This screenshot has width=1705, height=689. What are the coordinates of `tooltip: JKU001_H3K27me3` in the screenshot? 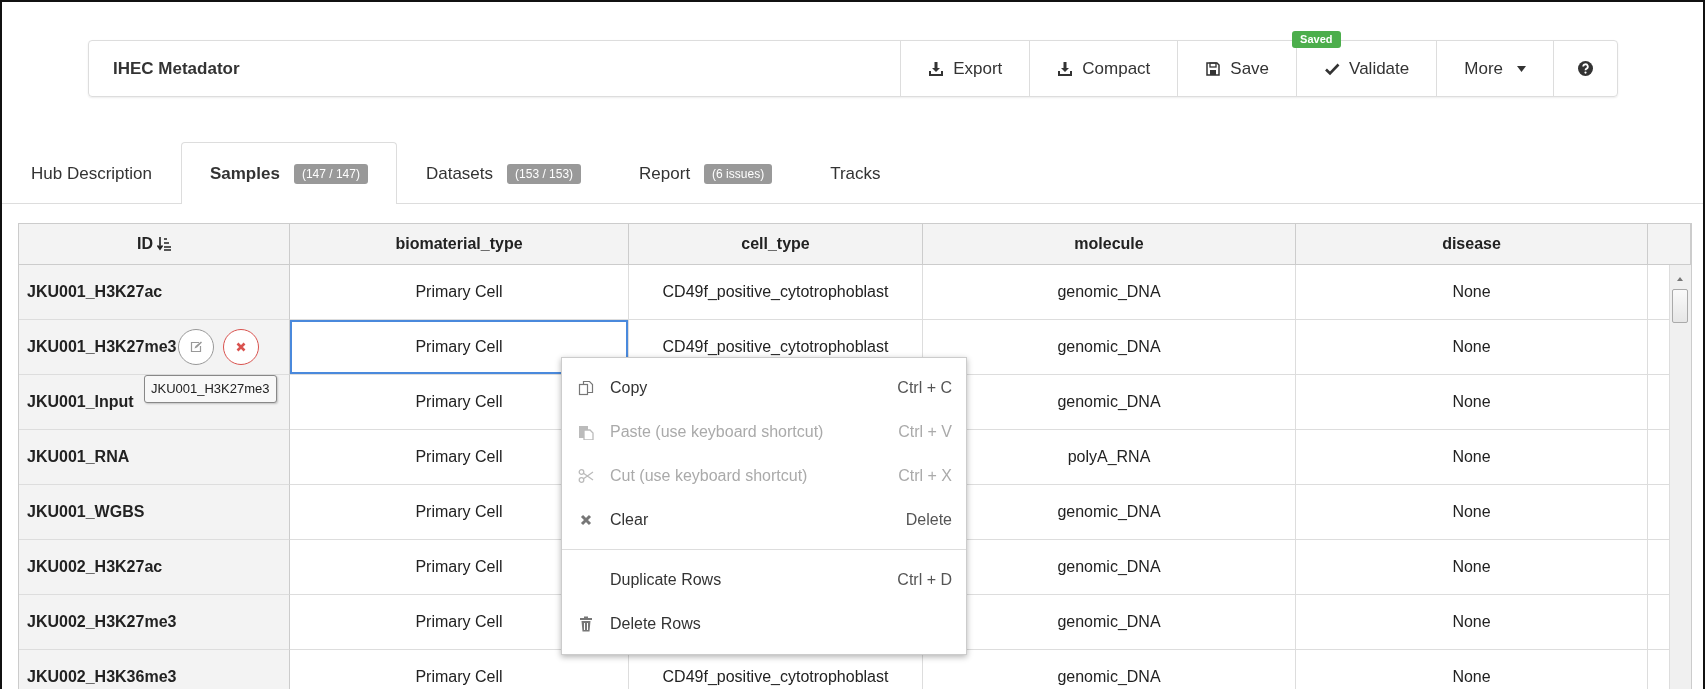 It's located at (210, 389).